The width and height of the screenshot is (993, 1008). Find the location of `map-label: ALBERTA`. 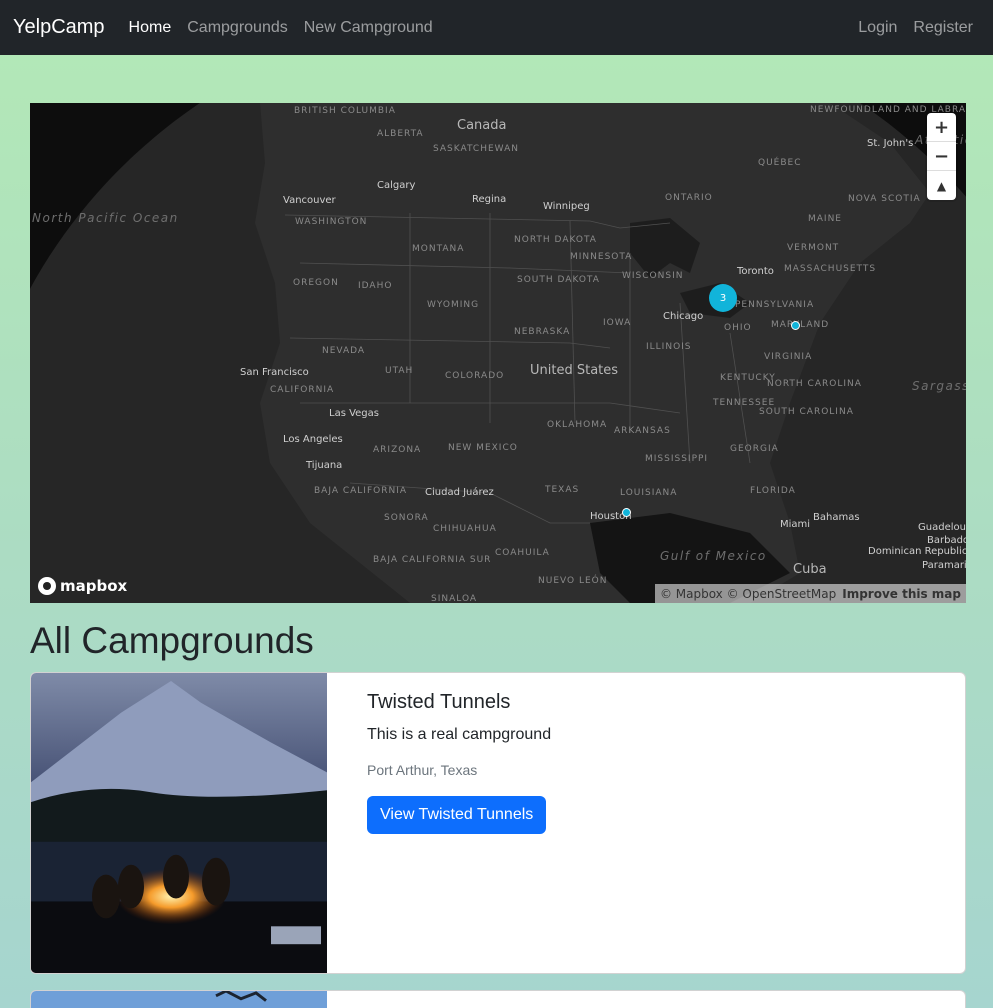

map-label: ALBERTA is located at coordinates (400, 134).